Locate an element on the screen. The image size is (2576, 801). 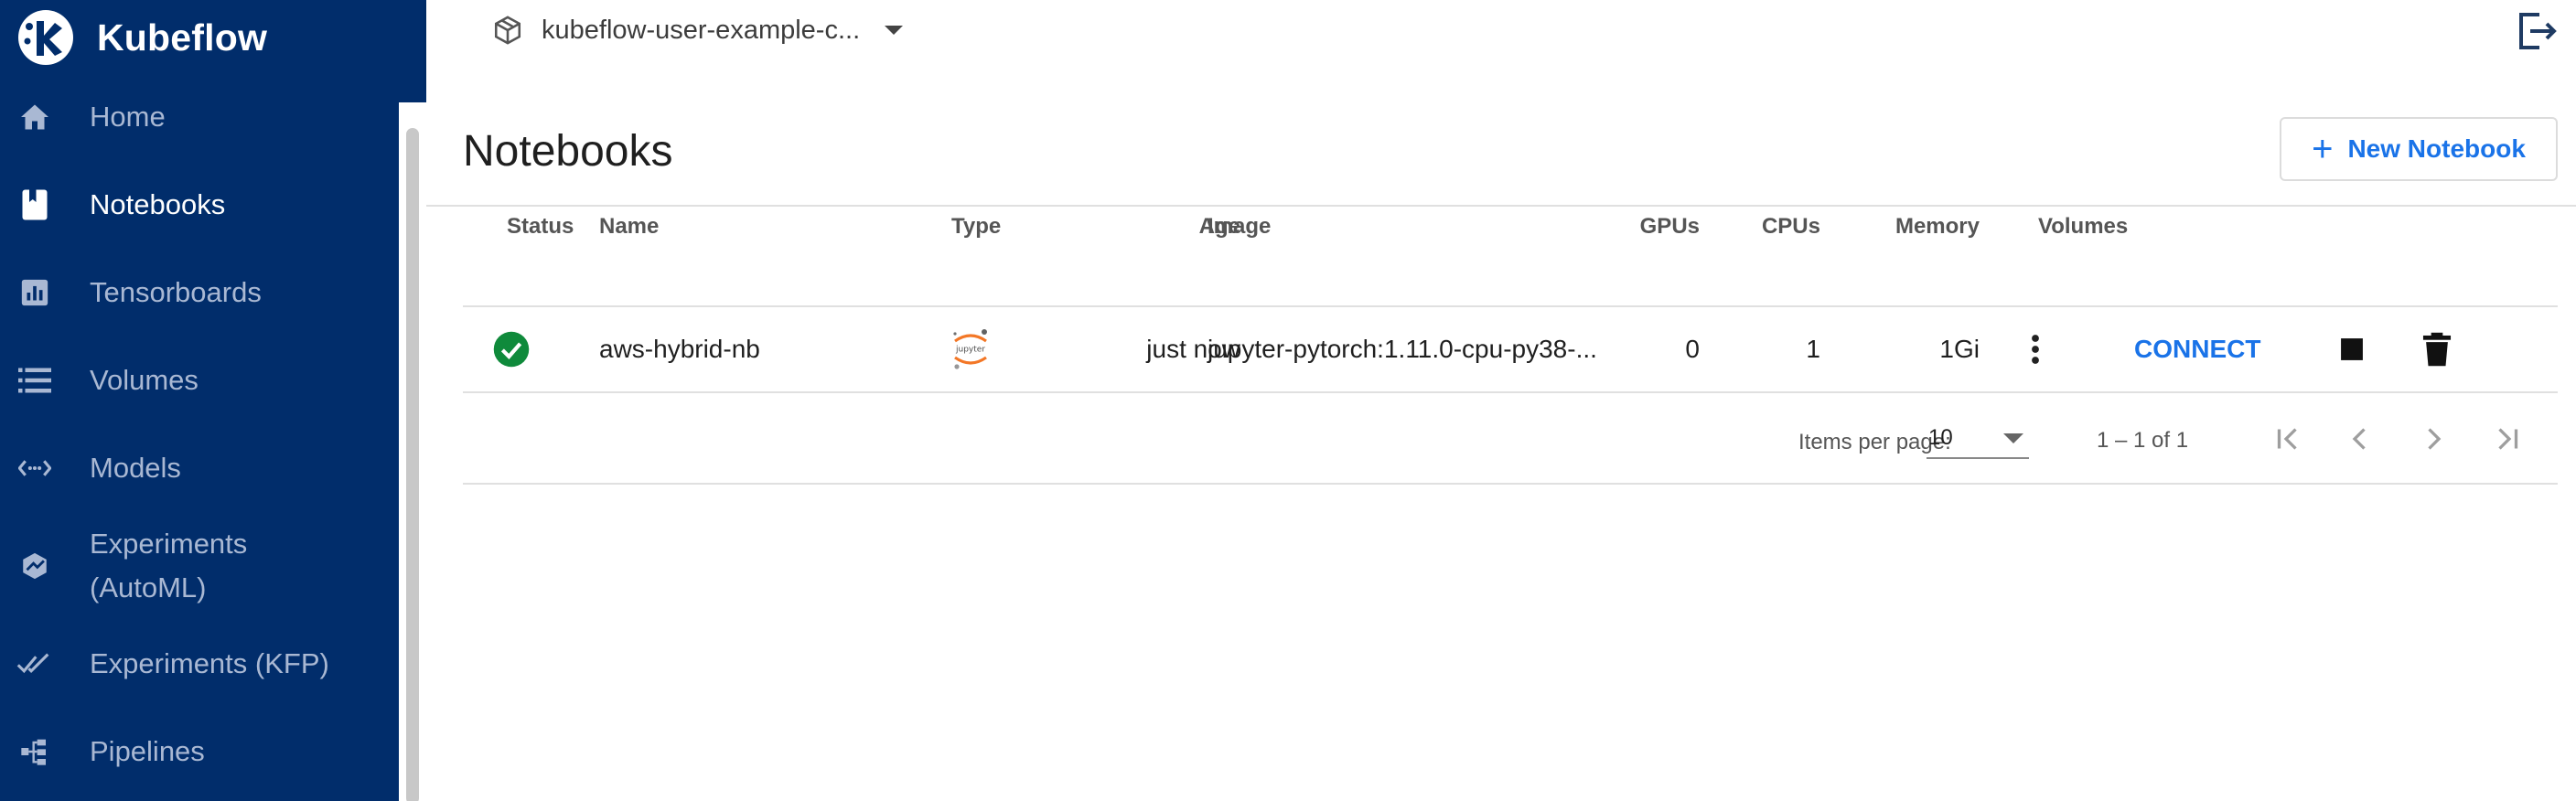
brand-name: Kubeflow is located at coordinates (182, 37).